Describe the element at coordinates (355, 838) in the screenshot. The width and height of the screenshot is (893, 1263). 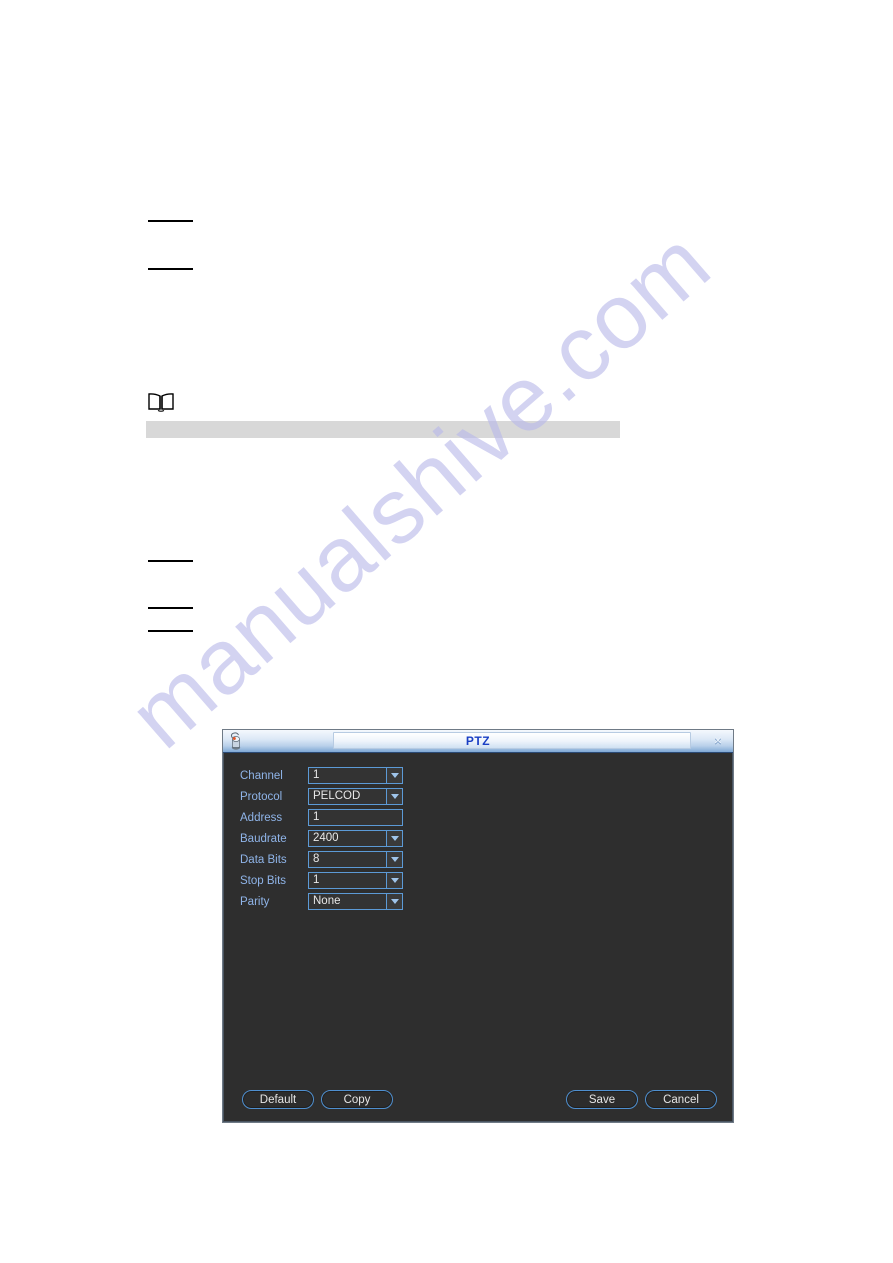
I see `baudrate-select: 2400` at that location.